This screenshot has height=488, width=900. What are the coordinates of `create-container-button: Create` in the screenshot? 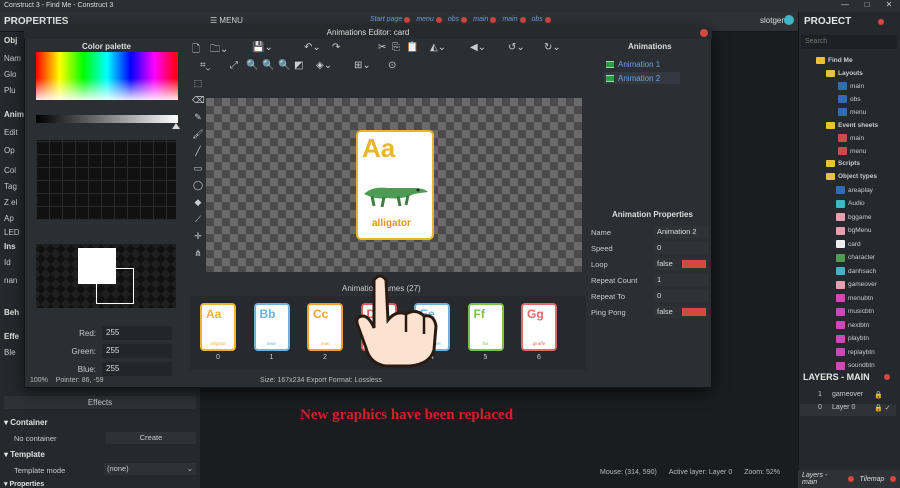 It's located at (151, 438).